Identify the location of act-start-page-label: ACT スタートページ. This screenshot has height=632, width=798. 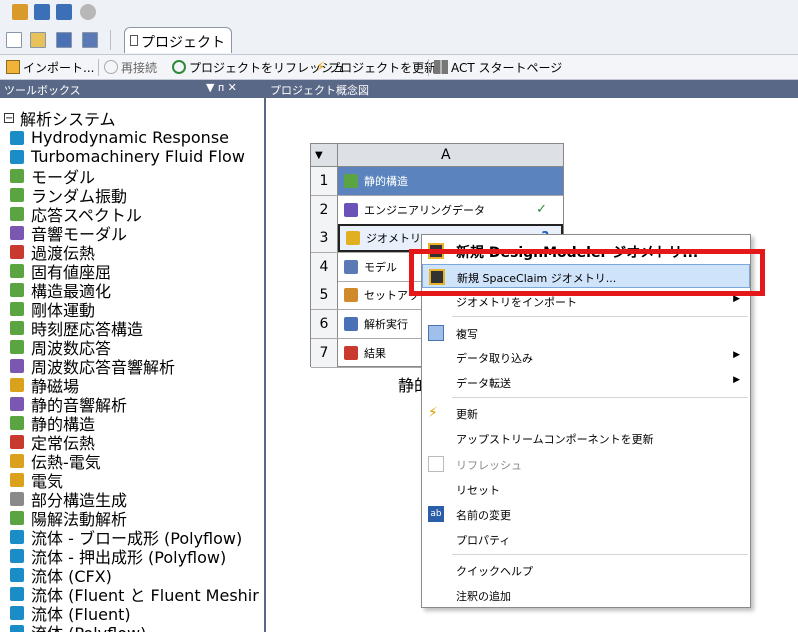
(507, 67).